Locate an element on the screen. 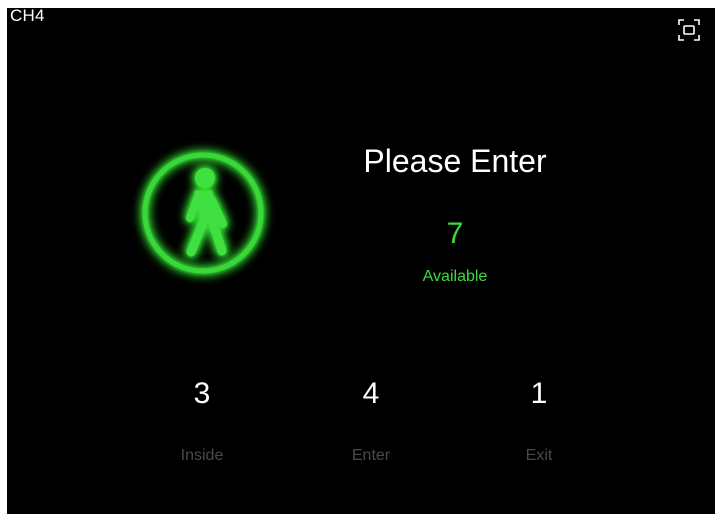  walking-person-icon is located at coordinates (203, 213).